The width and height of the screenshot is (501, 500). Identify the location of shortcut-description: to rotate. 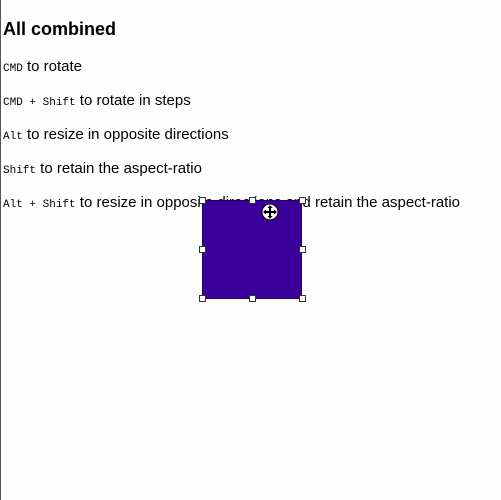
(52, 66).